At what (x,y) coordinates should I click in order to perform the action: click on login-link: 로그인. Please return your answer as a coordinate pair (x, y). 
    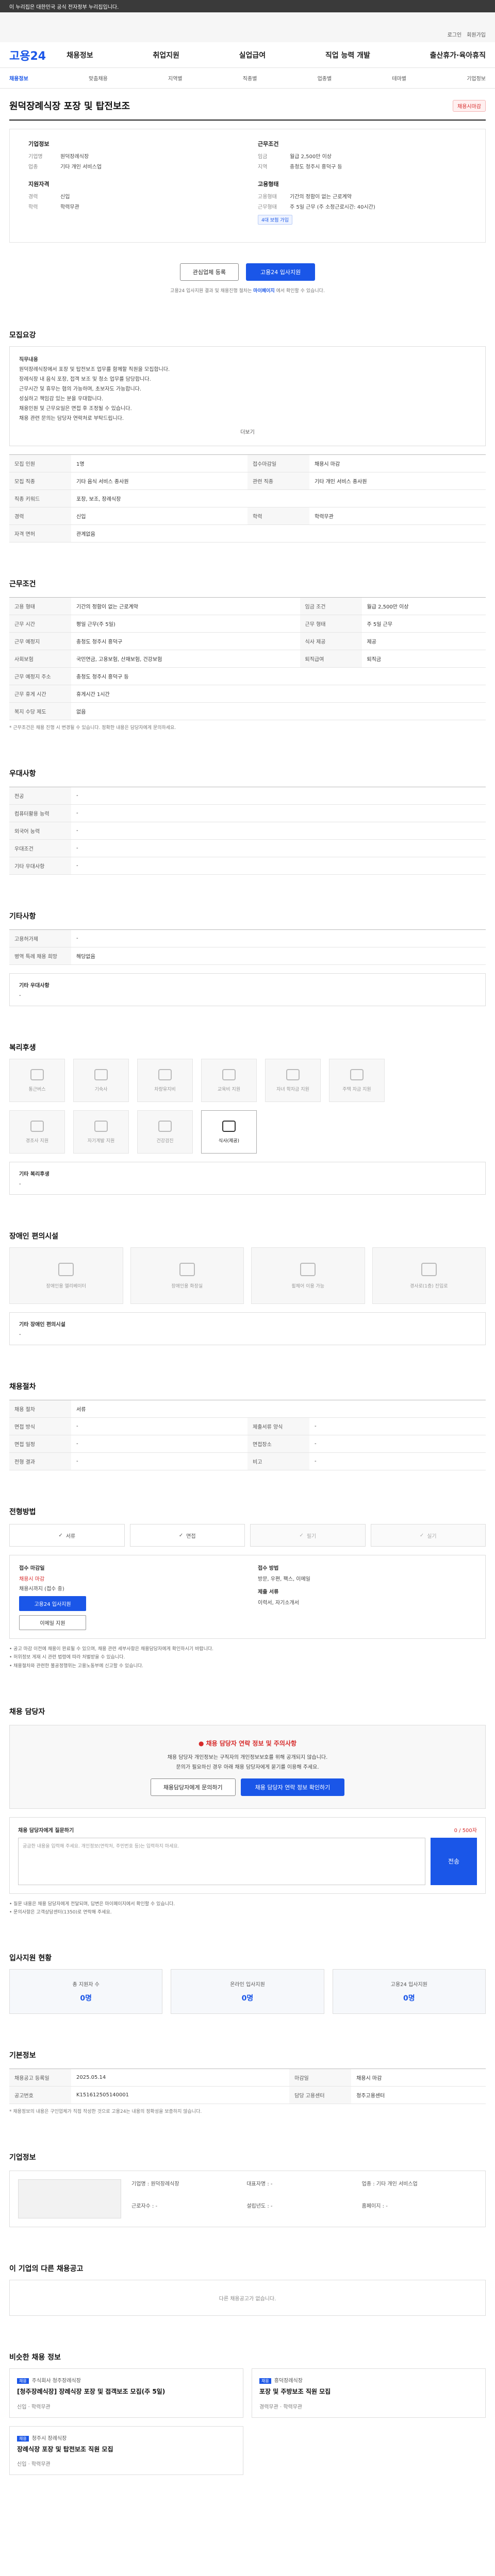
    Looking at the image, I should click on (455, 34).